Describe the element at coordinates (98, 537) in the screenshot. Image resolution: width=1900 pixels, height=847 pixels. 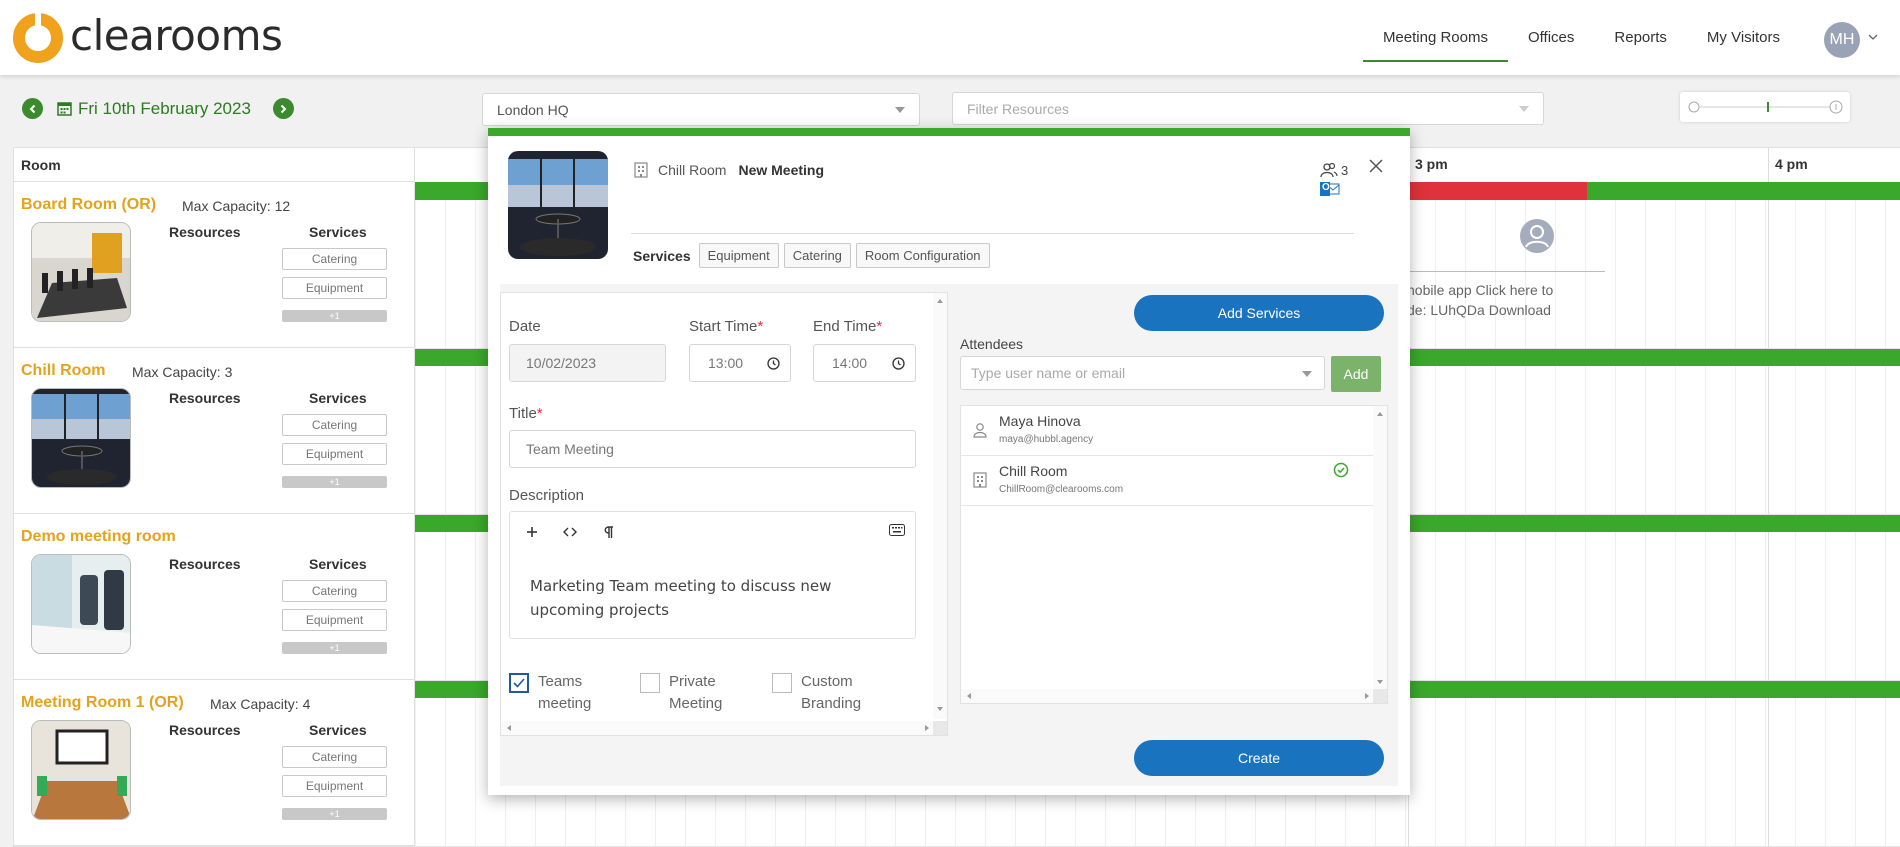
I see `room-name: Demo meeting room` at that location.